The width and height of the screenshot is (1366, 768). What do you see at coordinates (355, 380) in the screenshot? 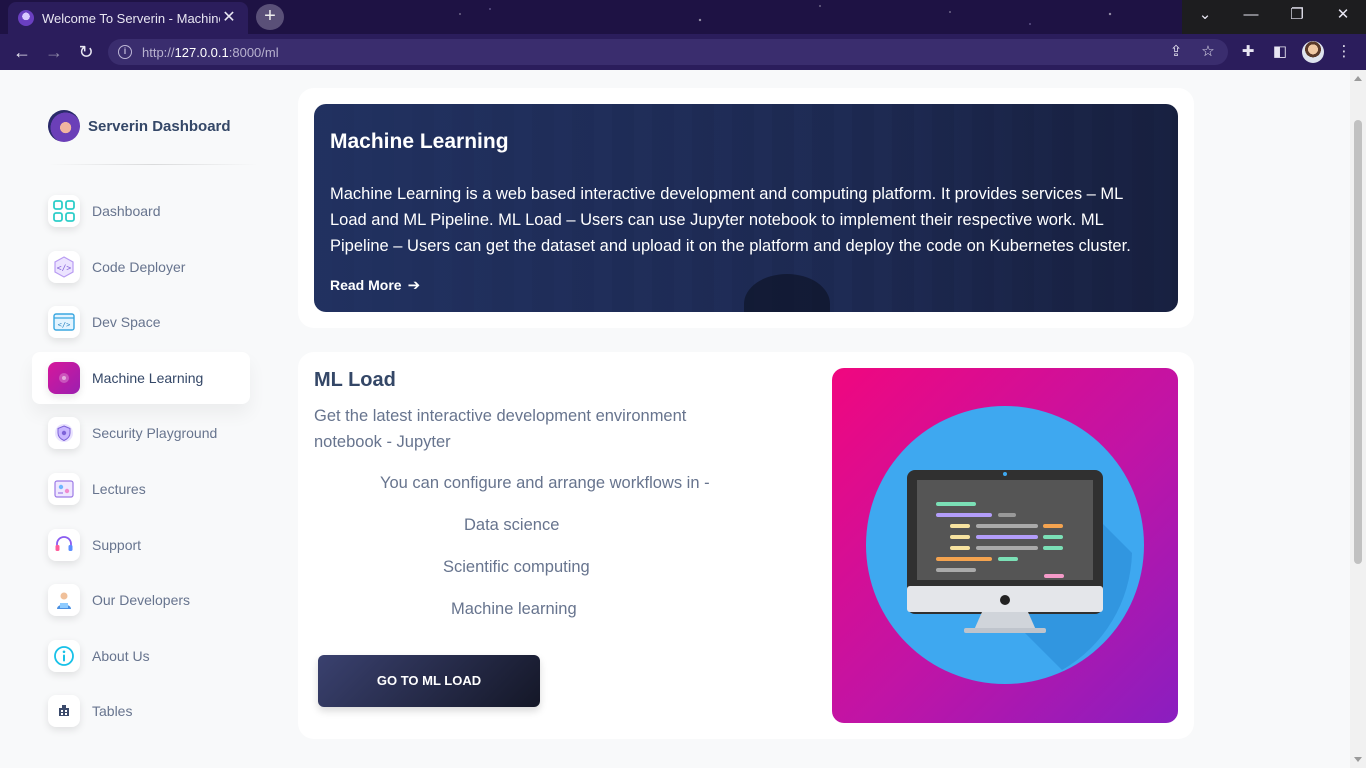
I see `ml-load-title: ML Load` at bounding box center [355, 380].